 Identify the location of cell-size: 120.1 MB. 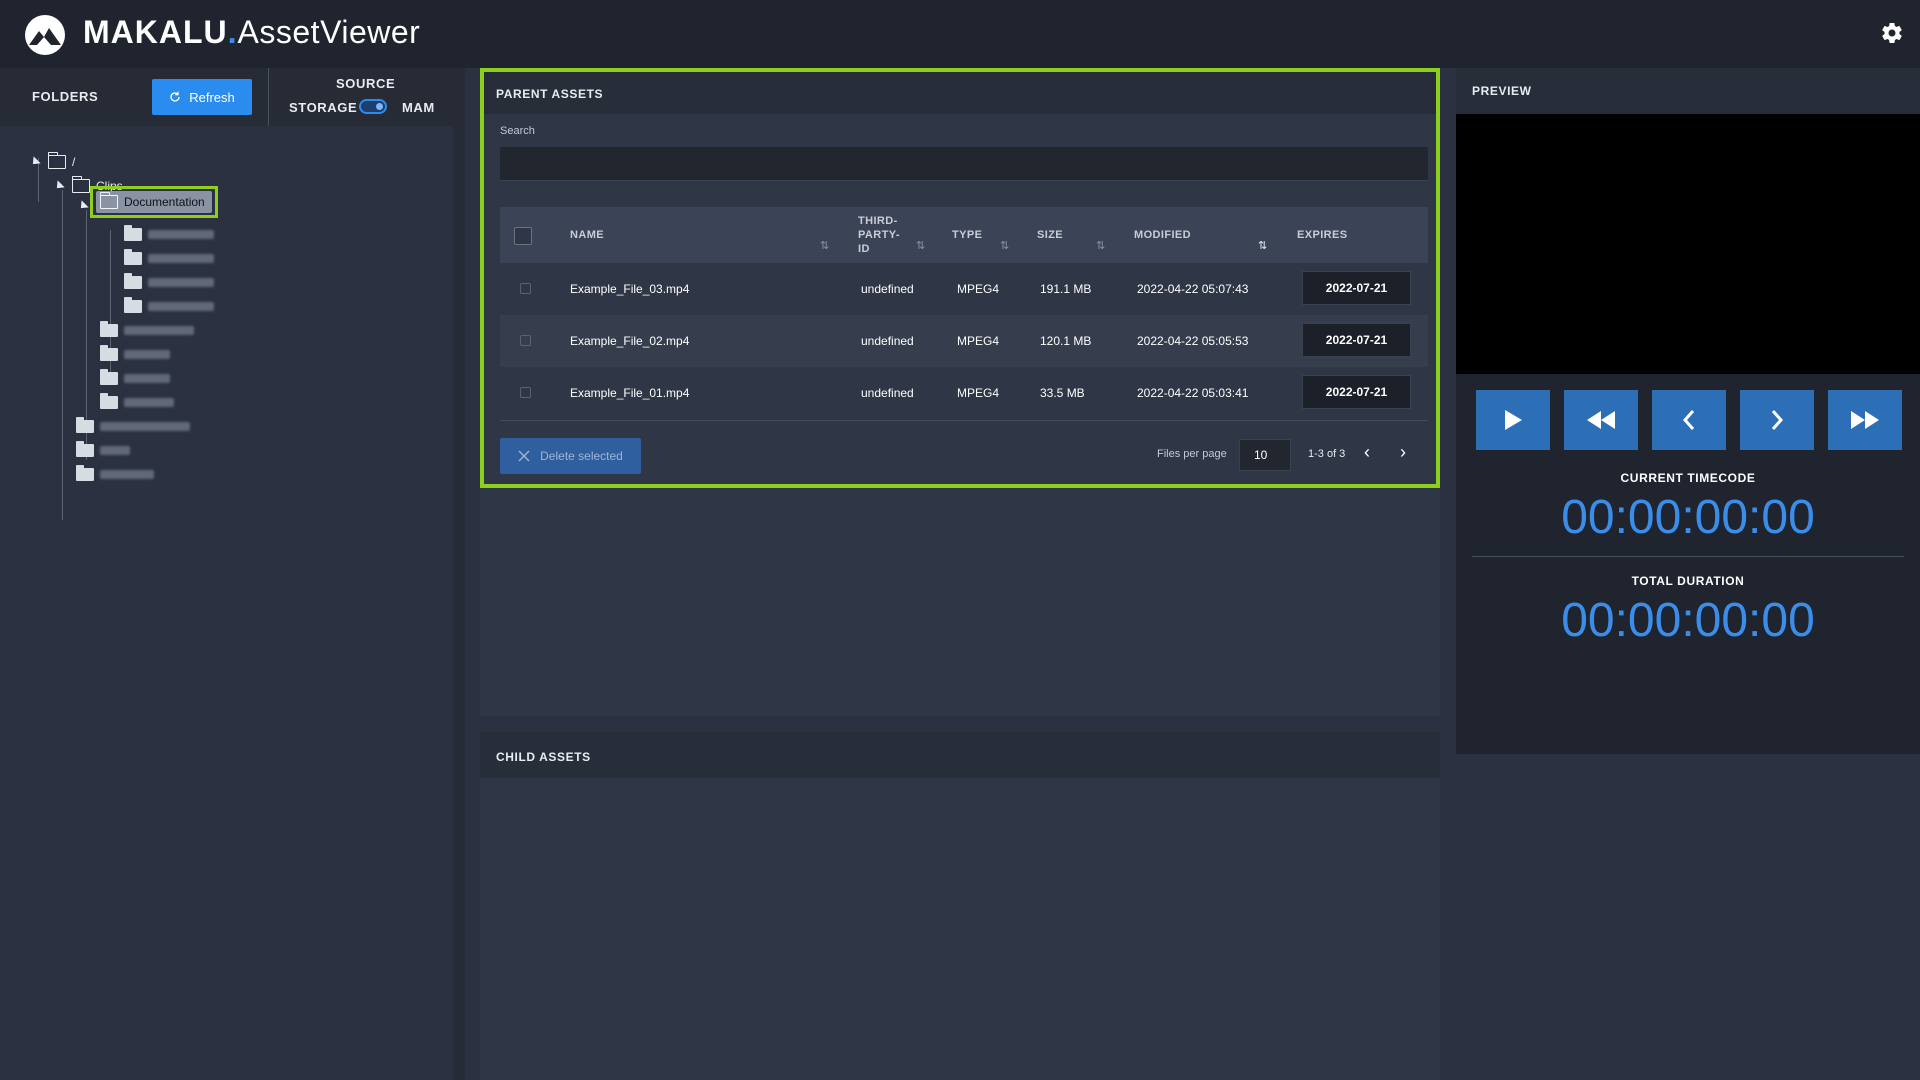
(1066, 341).